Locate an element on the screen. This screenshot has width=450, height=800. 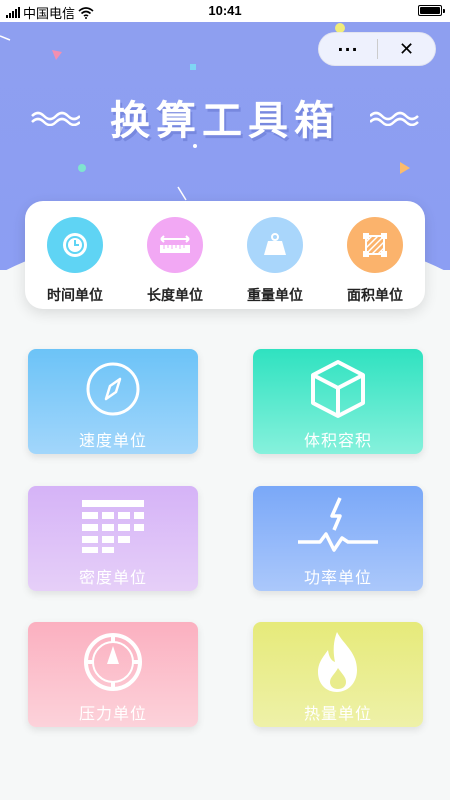
tile-volume: 体积容积 is located at coordinates (338, 401).